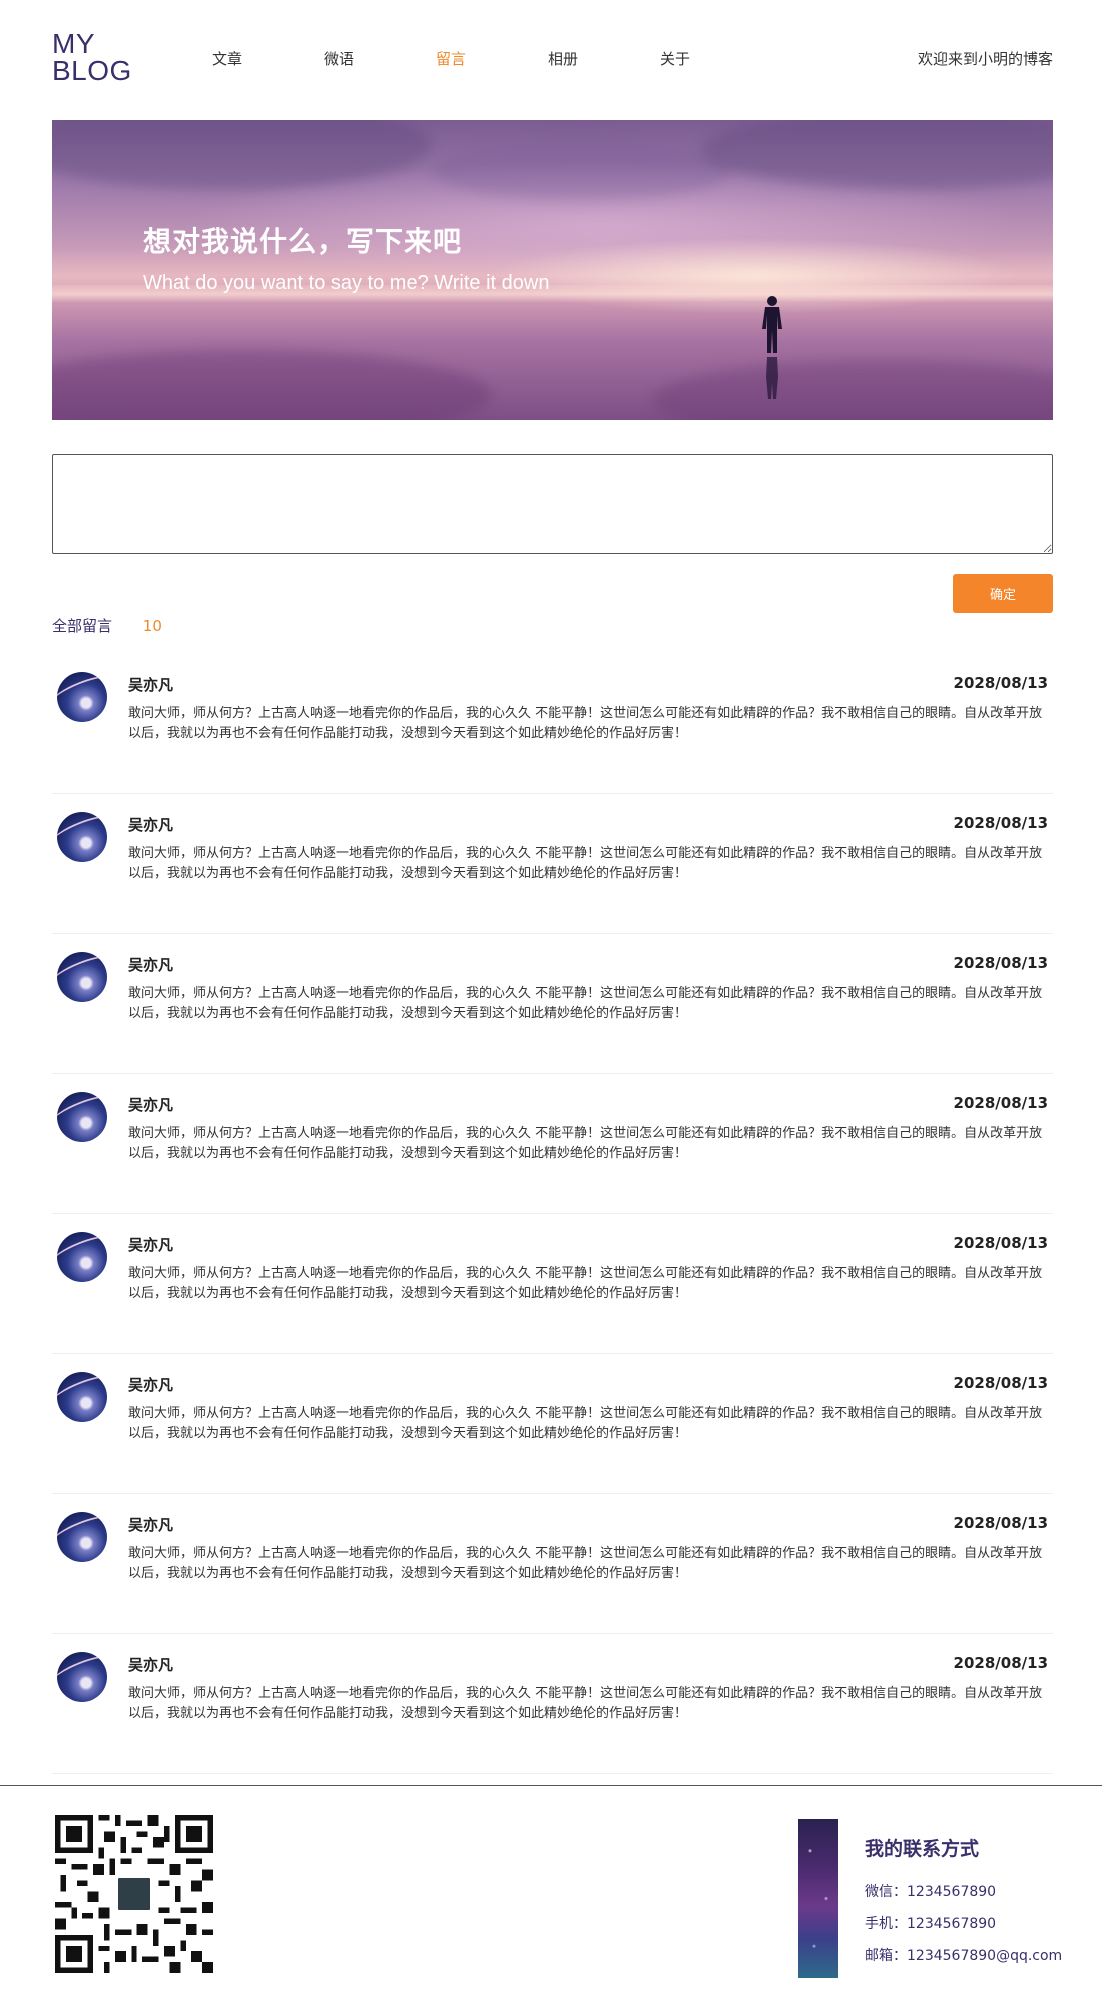 The height and width of the screenshot is (2011, 1102). I want to click on contact-title: 我的联系方式, so click(922, 1849).